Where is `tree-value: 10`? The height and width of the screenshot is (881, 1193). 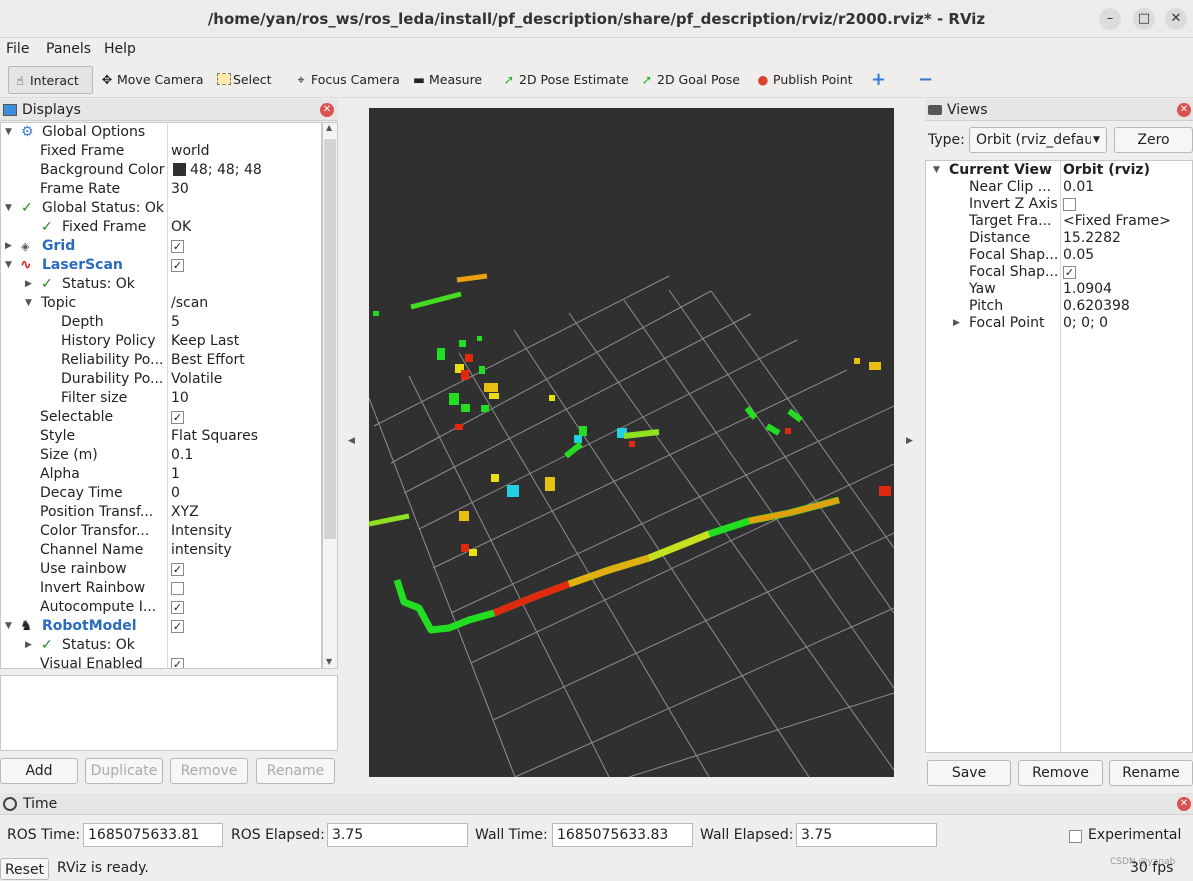
tree-value: 10 is located at coordinates (180, 398).